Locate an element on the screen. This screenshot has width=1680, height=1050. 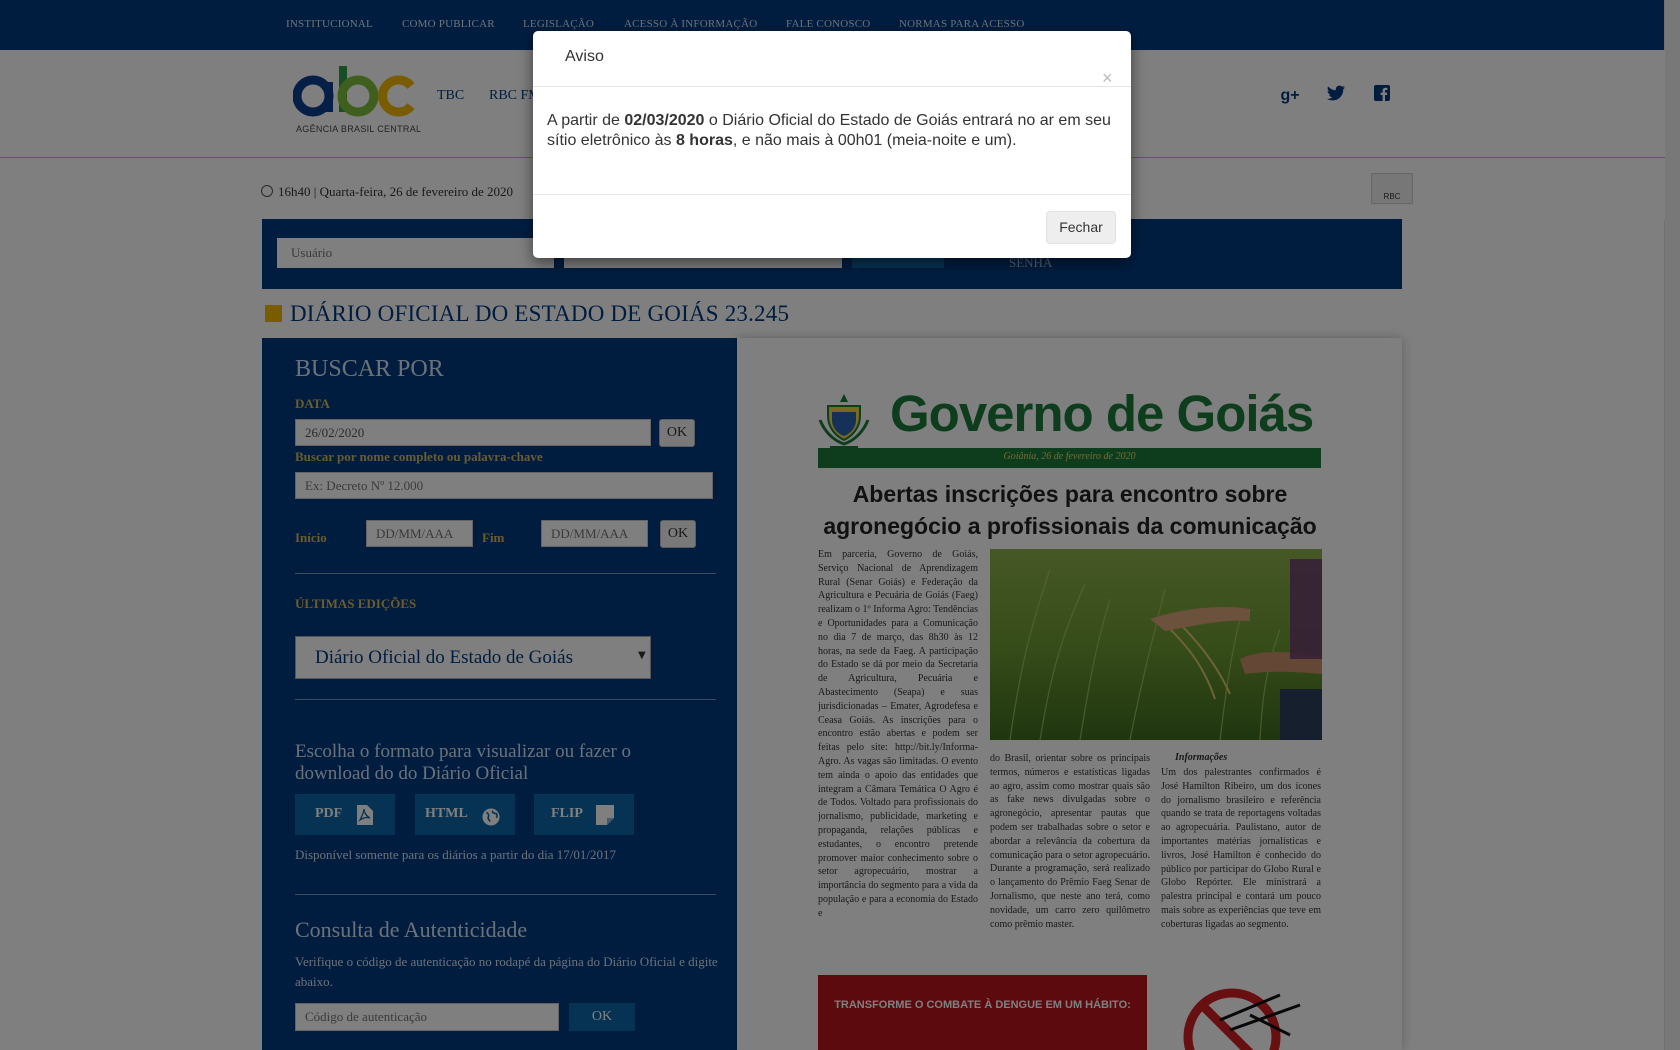
modal-body-date: 02/03/2020 is located at coordinates (664, 120).